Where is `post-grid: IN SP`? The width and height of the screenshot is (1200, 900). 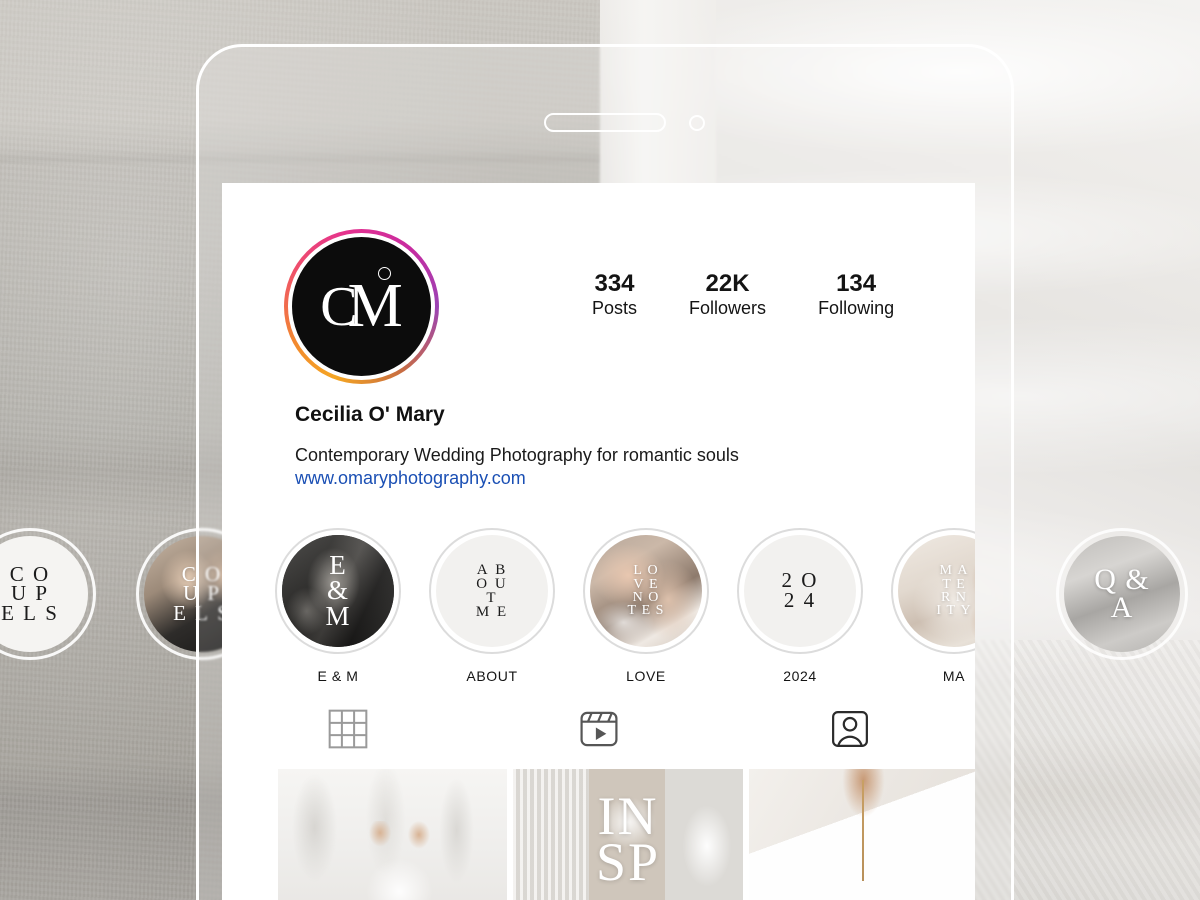
post-grid: IN SP is located at coordinates (626, 834).